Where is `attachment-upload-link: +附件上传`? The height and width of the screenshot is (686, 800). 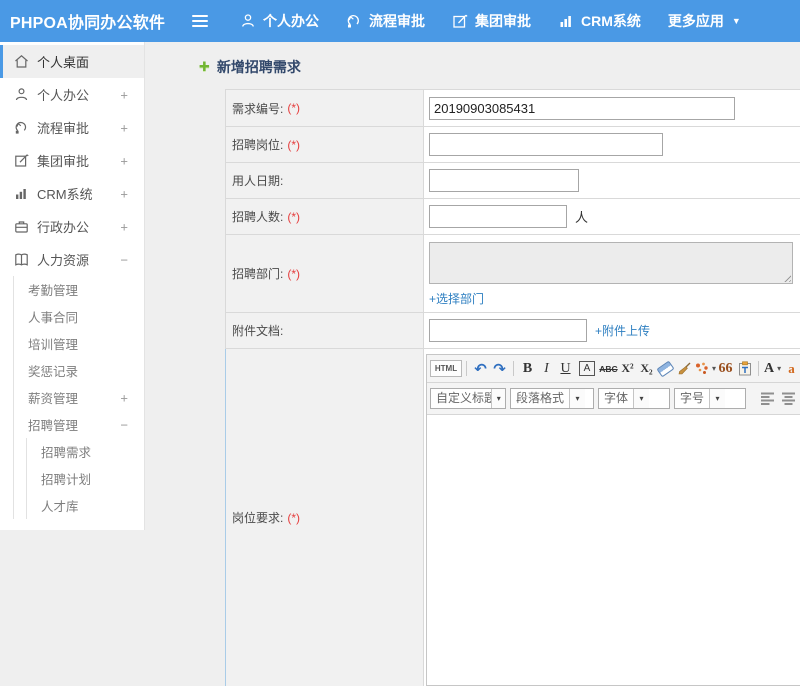 attachment-upload-link: +附件上传 is located at coordinates (622, 330).